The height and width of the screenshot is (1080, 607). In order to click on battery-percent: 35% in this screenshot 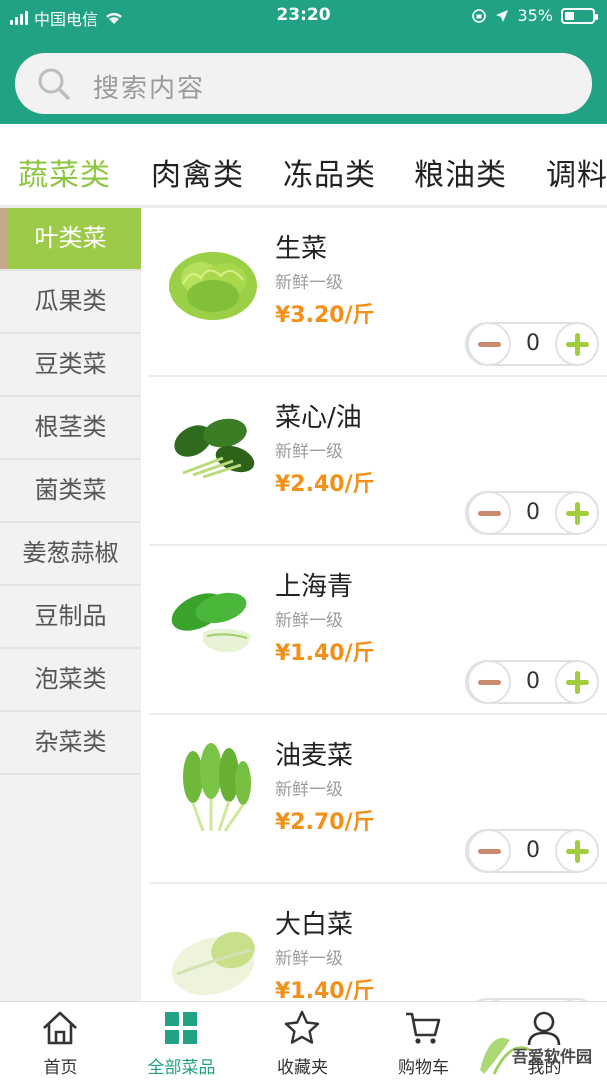, I will do `click(535, 15)`.